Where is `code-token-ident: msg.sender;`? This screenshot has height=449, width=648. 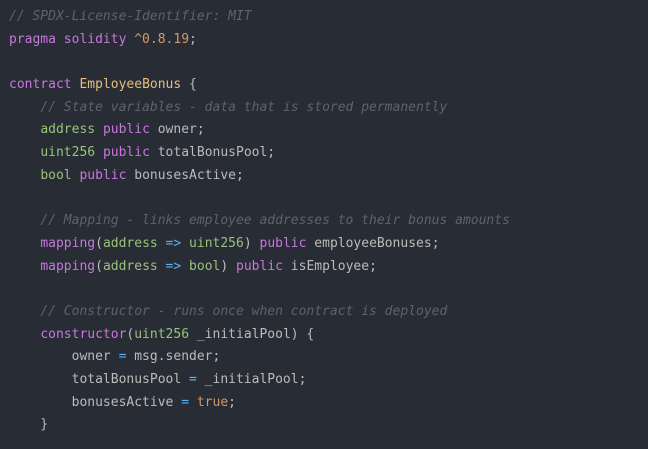
code-token-ident: msg.sender; is located at coordinates (173, 357).